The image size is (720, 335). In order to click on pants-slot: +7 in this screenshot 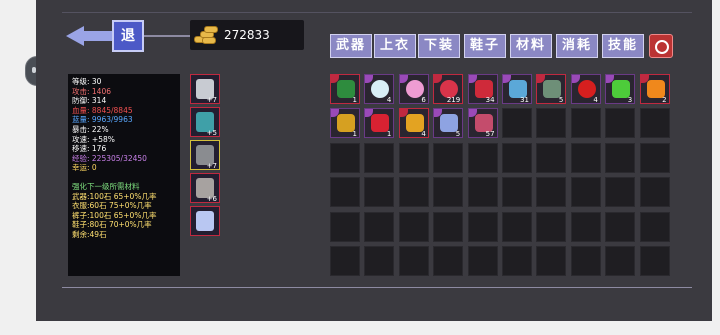, I will do `click(205, 155)`.